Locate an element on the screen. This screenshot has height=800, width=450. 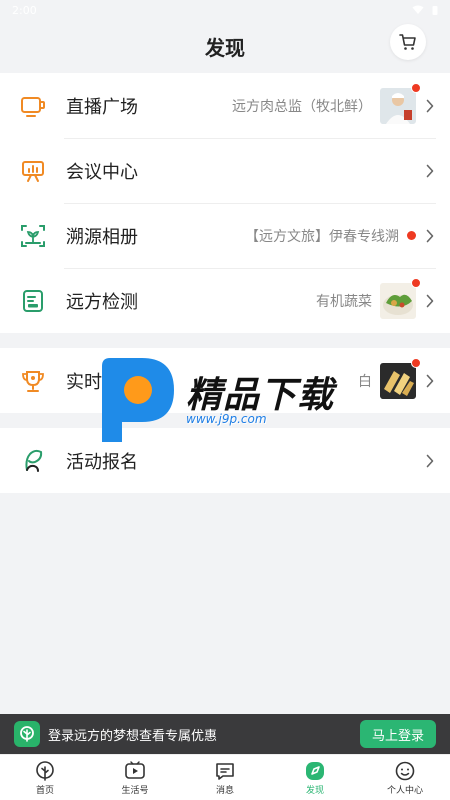
page-title: 发现 is located at coordinates (225, 47).